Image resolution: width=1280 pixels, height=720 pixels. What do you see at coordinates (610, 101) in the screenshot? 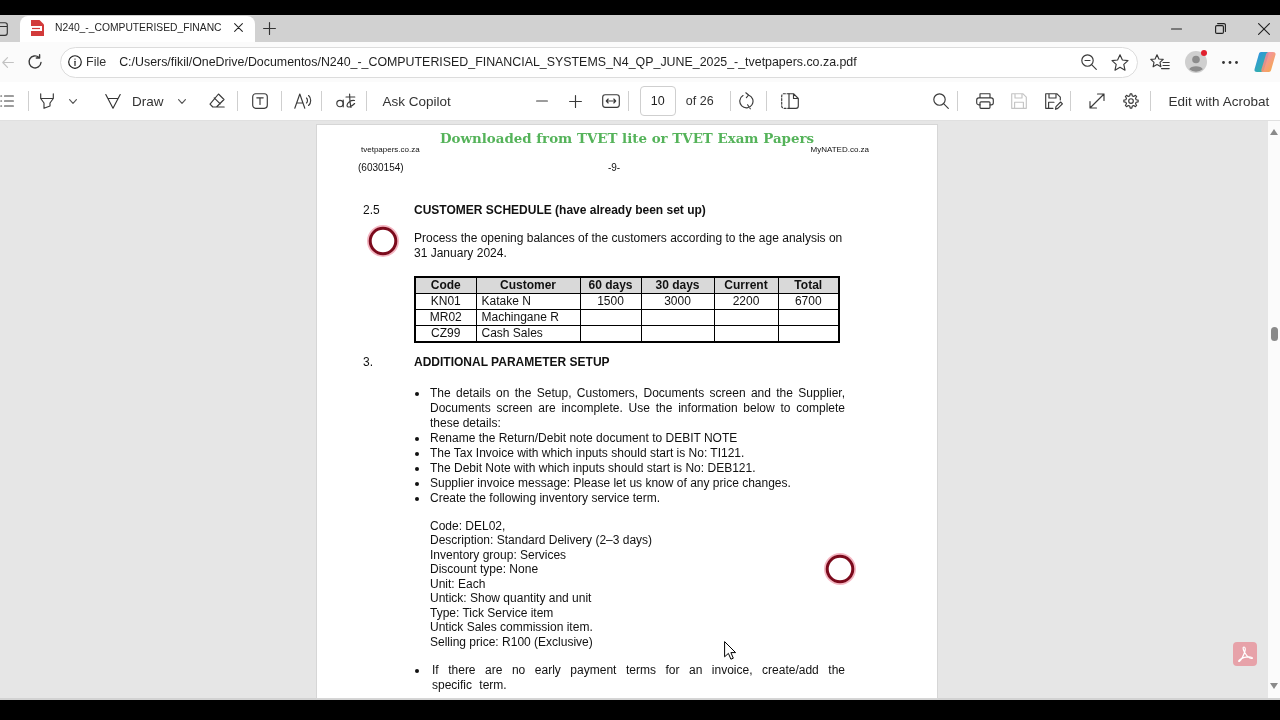
I see `fit-width-icon` at bounding box center [610, 101].